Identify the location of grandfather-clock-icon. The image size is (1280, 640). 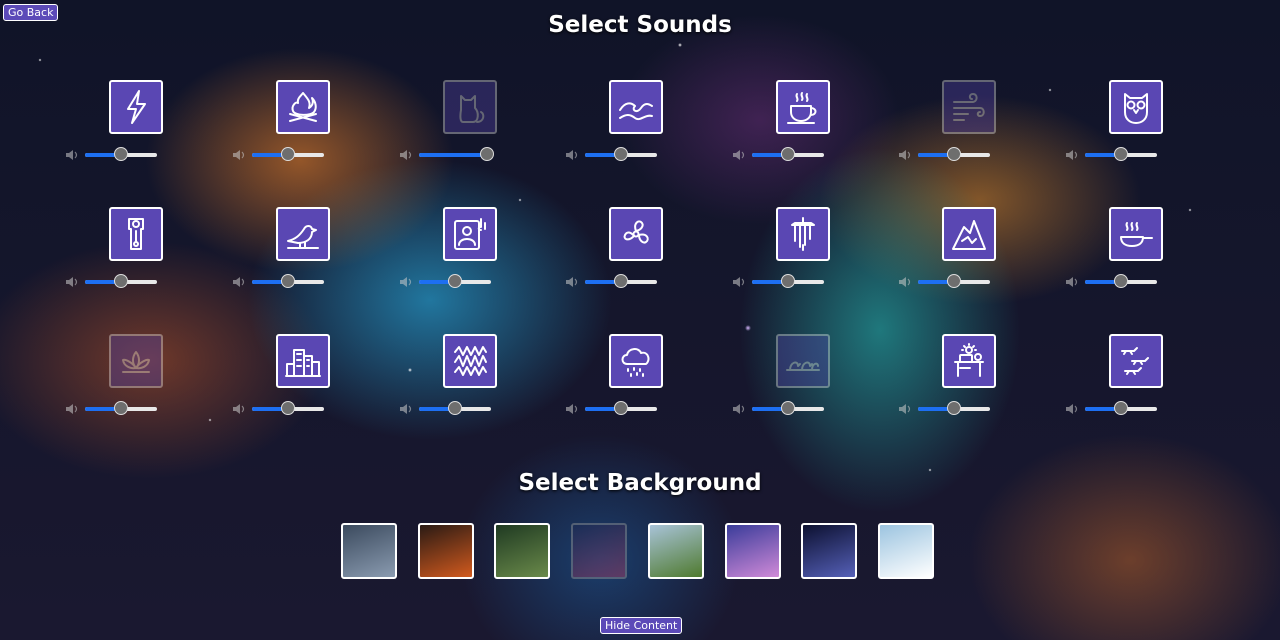
(136, 234).